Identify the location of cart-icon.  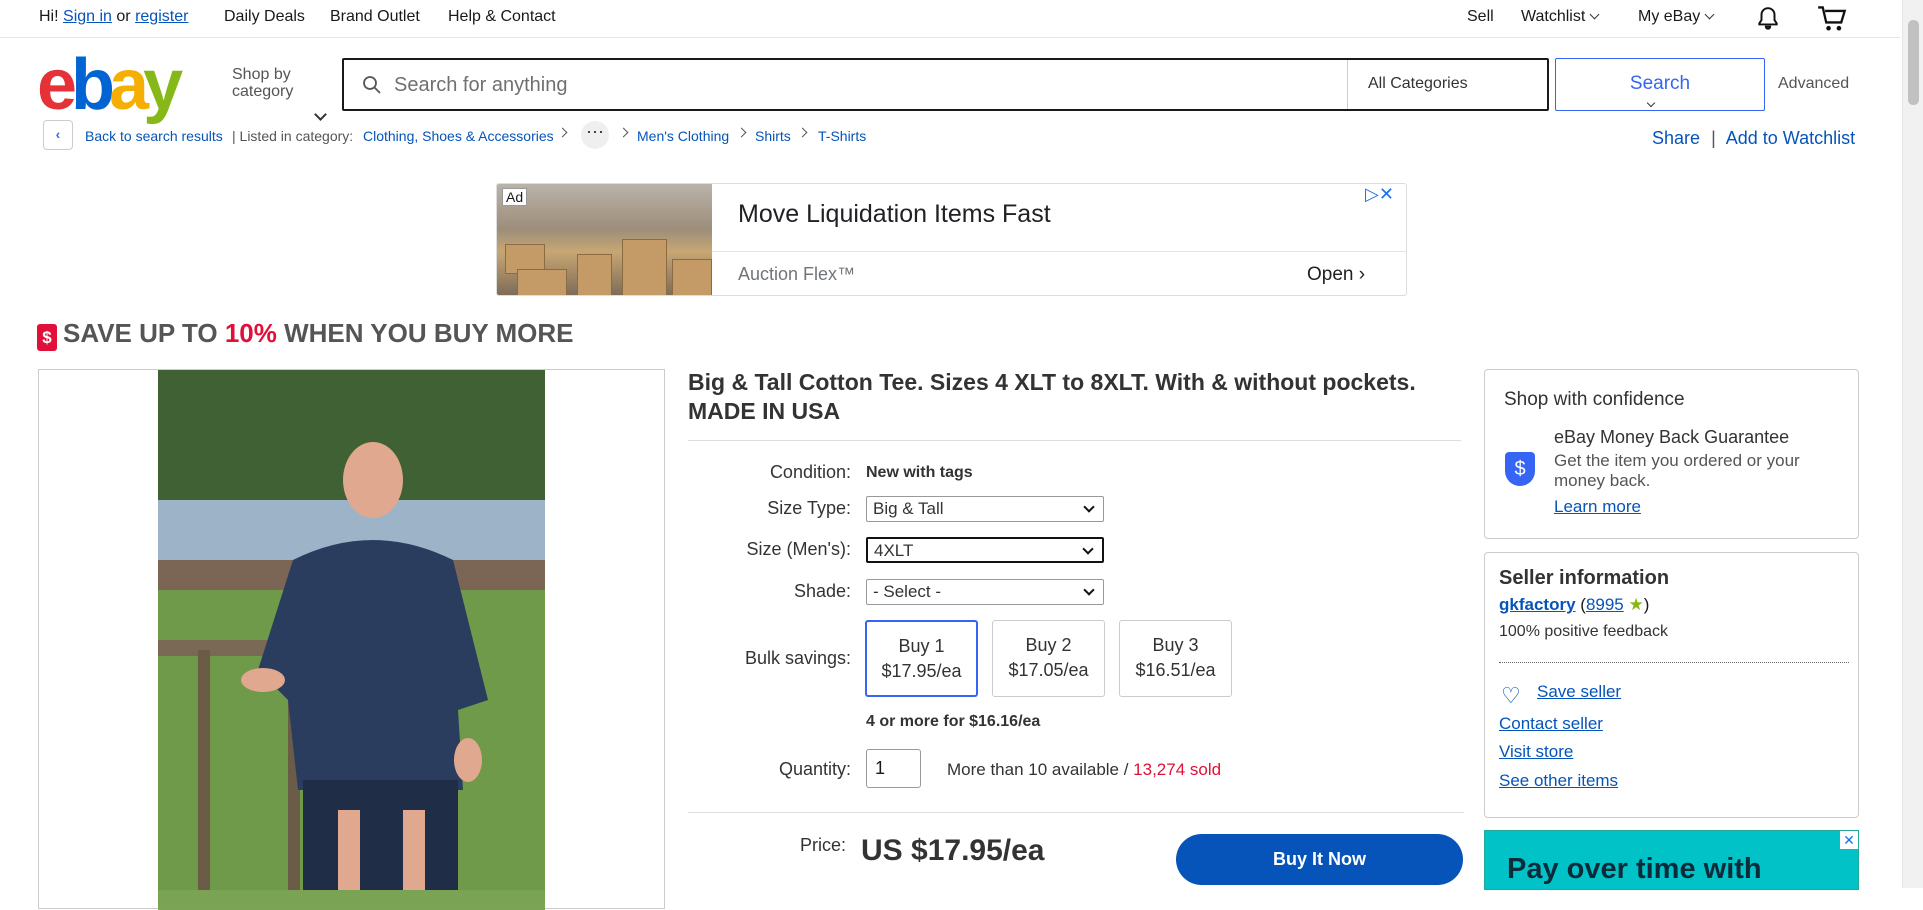
(1832, 19).